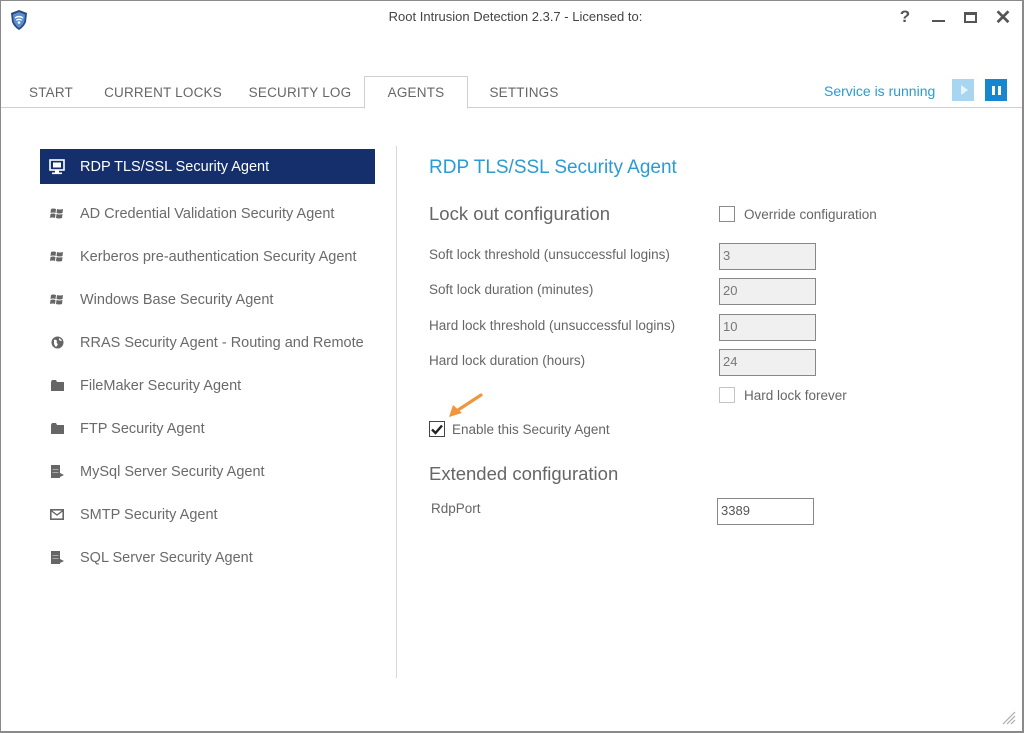 This screenshot has width=1024, height=733. Describe the element at coordinates (531, 429) in the screenshot. I see `enable-security-agent-label: Enable this Security Agent` at that location.